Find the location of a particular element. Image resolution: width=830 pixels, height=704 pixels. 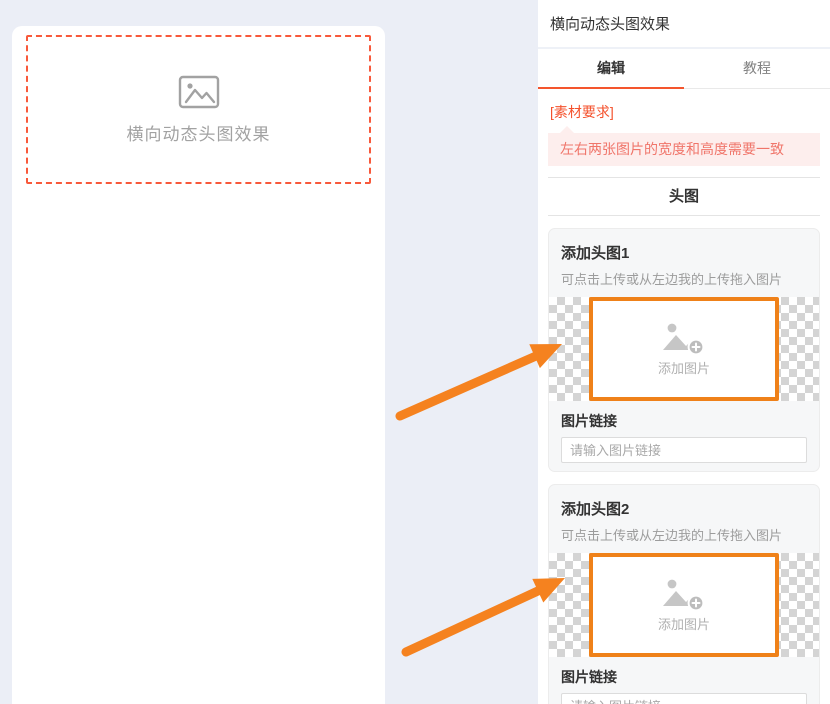

picture-icon is located at coordinates (198, 91).